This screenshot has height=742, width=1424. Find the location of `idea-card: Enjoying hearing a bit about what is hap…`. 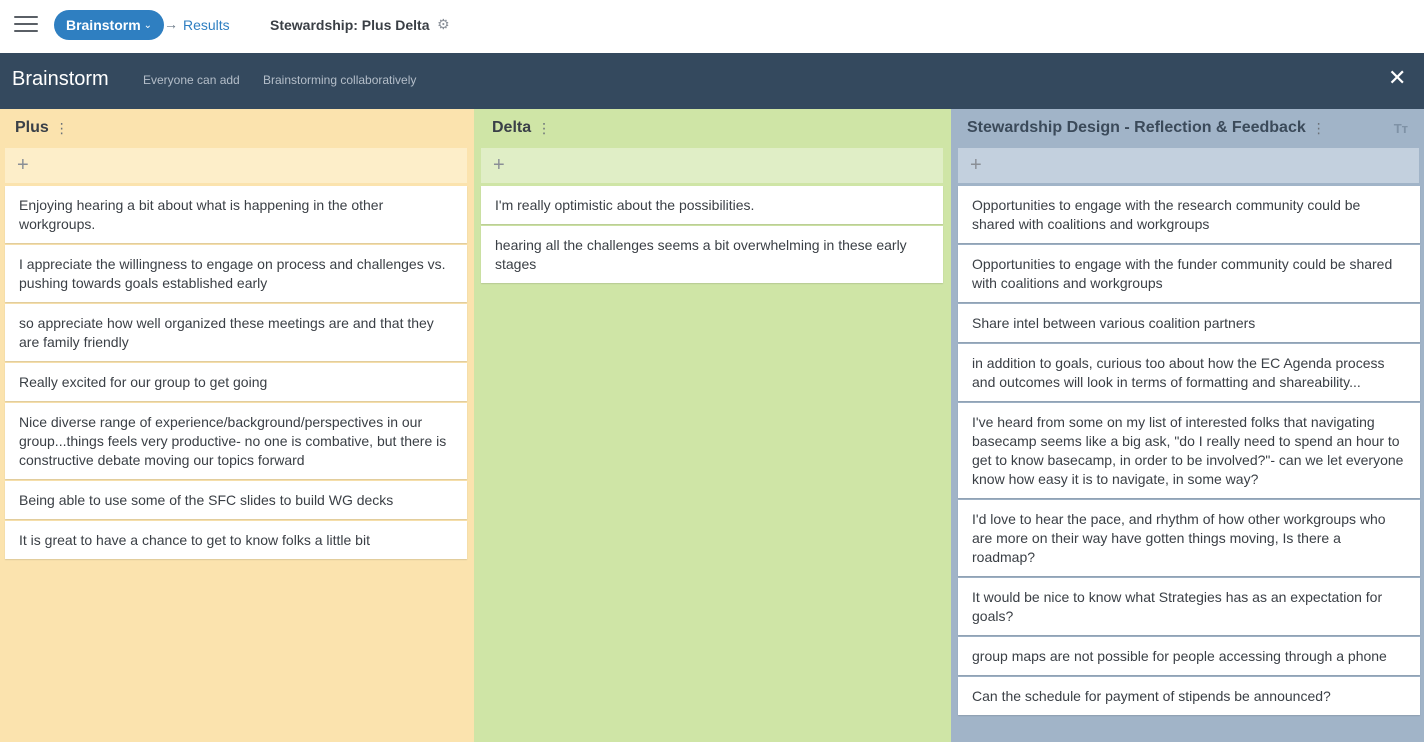

idea-card: Enjoying hearing a bit about what is hap… is located at coordinates (236, 214).